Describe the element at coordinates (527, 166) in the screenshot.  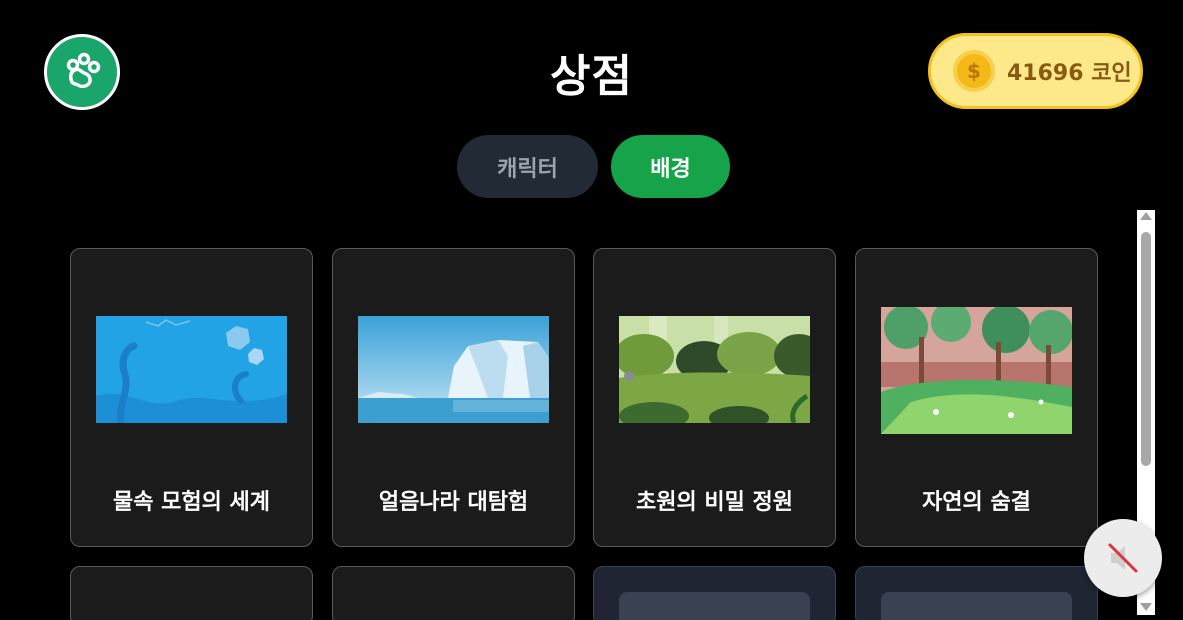
I see `tab-character: 캐릭터` at that location.